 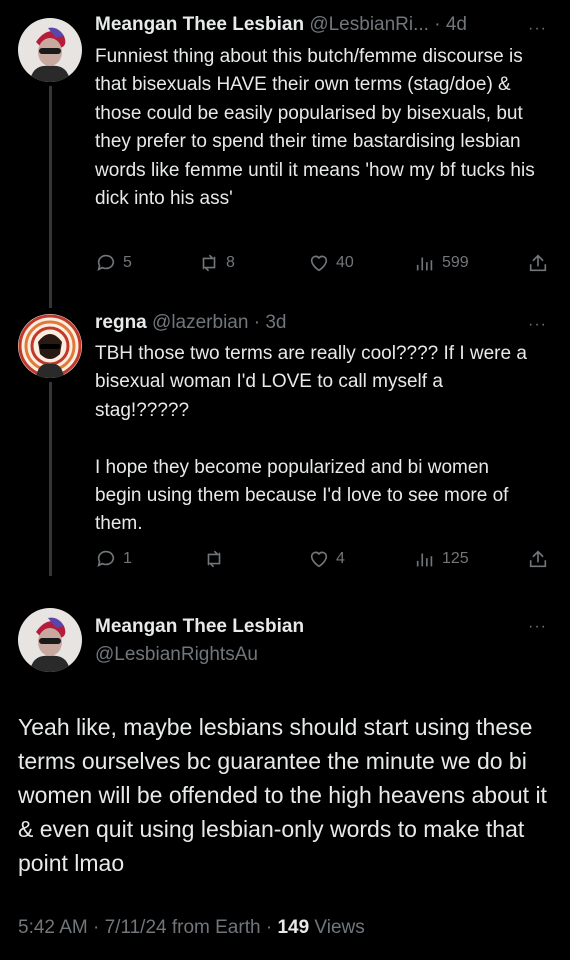 What do you see at coordinates (176, 654) in the screenshot?
I see `handle: @LesbianRightsAu` at bounding box center [176, 654].